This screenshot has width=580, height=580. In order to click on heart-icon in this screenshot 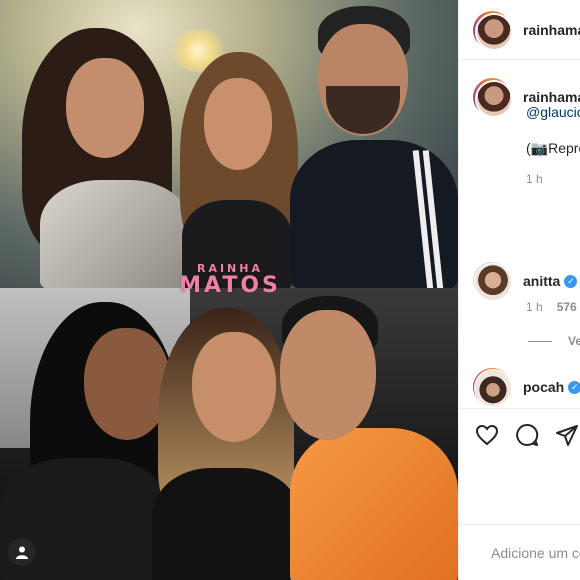, I will do `click(487, 435)`.